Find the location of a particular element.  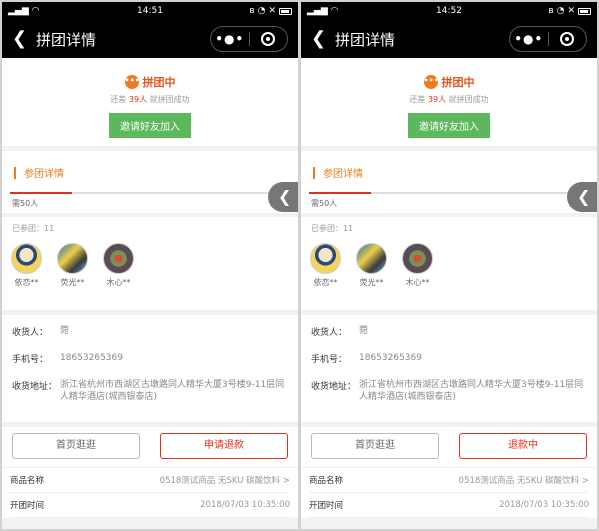

status-bar: ▂▄▆ ◠ 14:52 ʙ ◔ ✕ is located at coordinates (449, 11).